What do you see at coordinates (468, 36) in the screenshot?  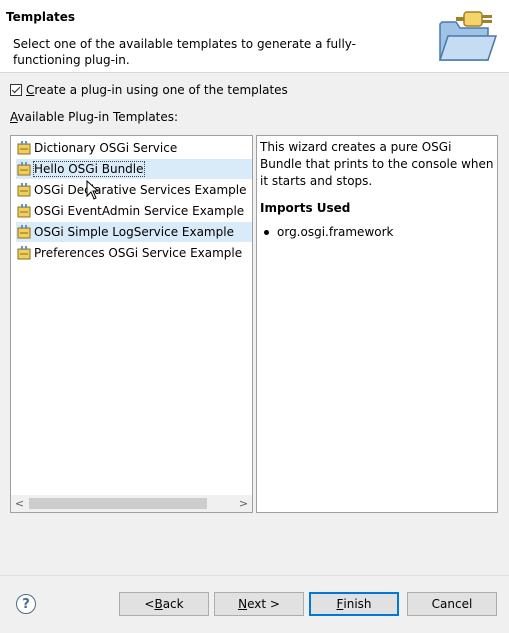 I see `folder-with-plug-icon` at bounding box center [468, 36].